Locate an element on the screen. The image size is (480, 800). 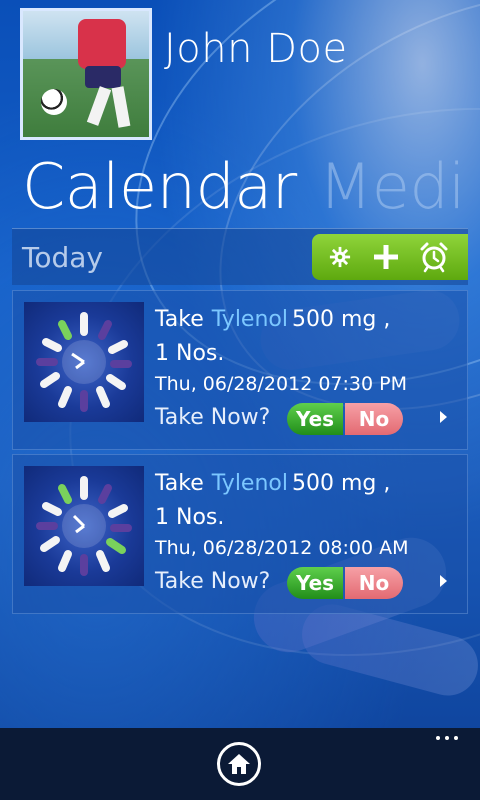
pivot-item-calendar: Calendar is located at coordinates (159, 186).